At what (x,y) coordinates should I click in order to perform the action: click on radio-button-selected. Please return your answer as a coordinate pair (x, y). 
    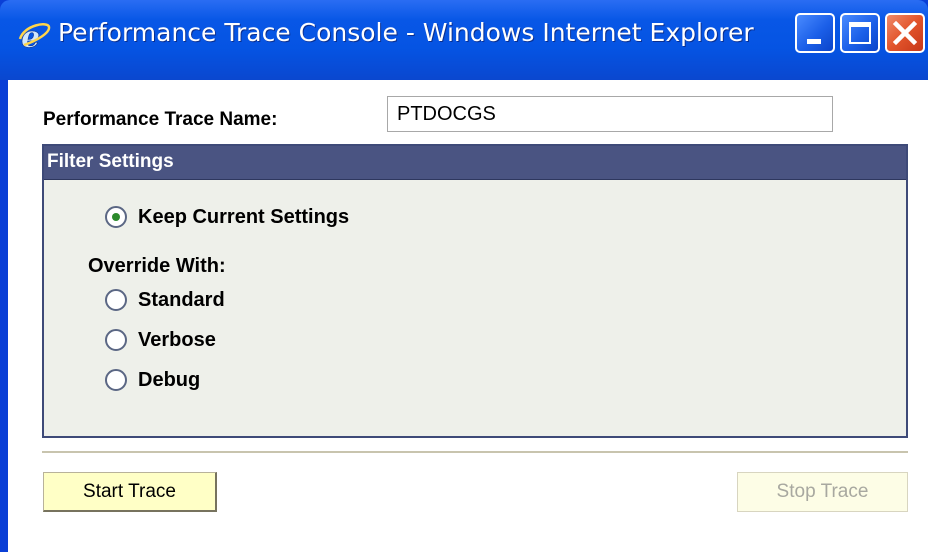
    Looking at the image, I should click on (116, 217).